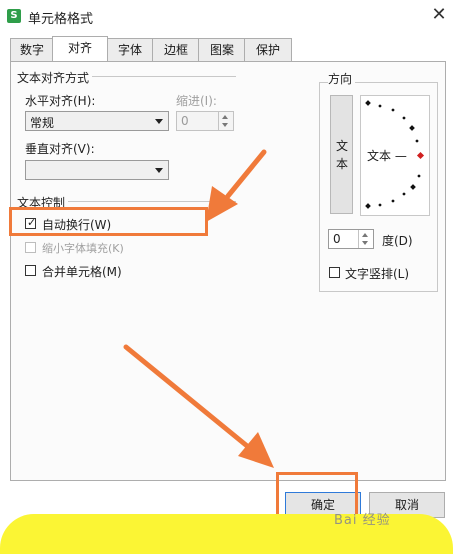  I want to click on tab-alignment: 对齐, so click(80, 48).